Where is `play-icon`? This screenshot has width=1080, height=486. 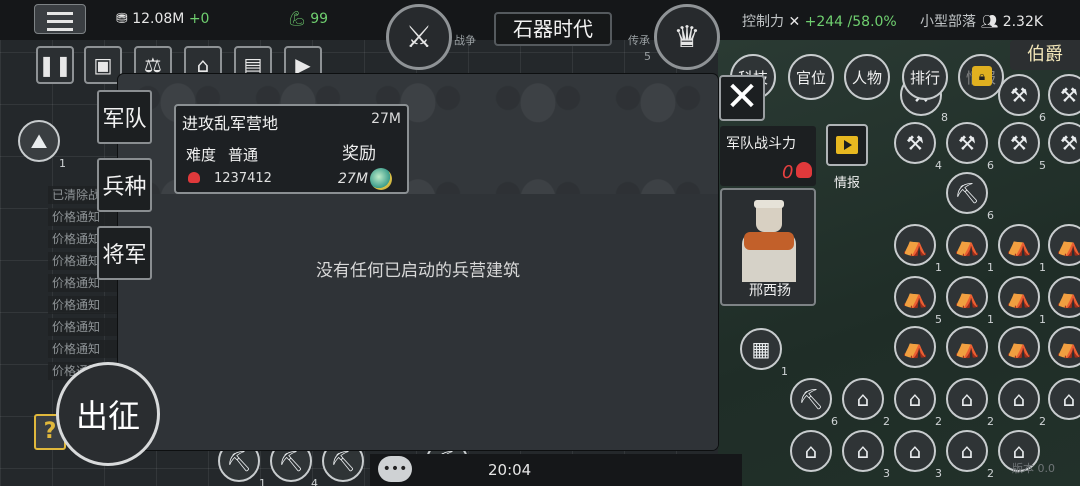 play-icon is located at coordinates (847, 145).